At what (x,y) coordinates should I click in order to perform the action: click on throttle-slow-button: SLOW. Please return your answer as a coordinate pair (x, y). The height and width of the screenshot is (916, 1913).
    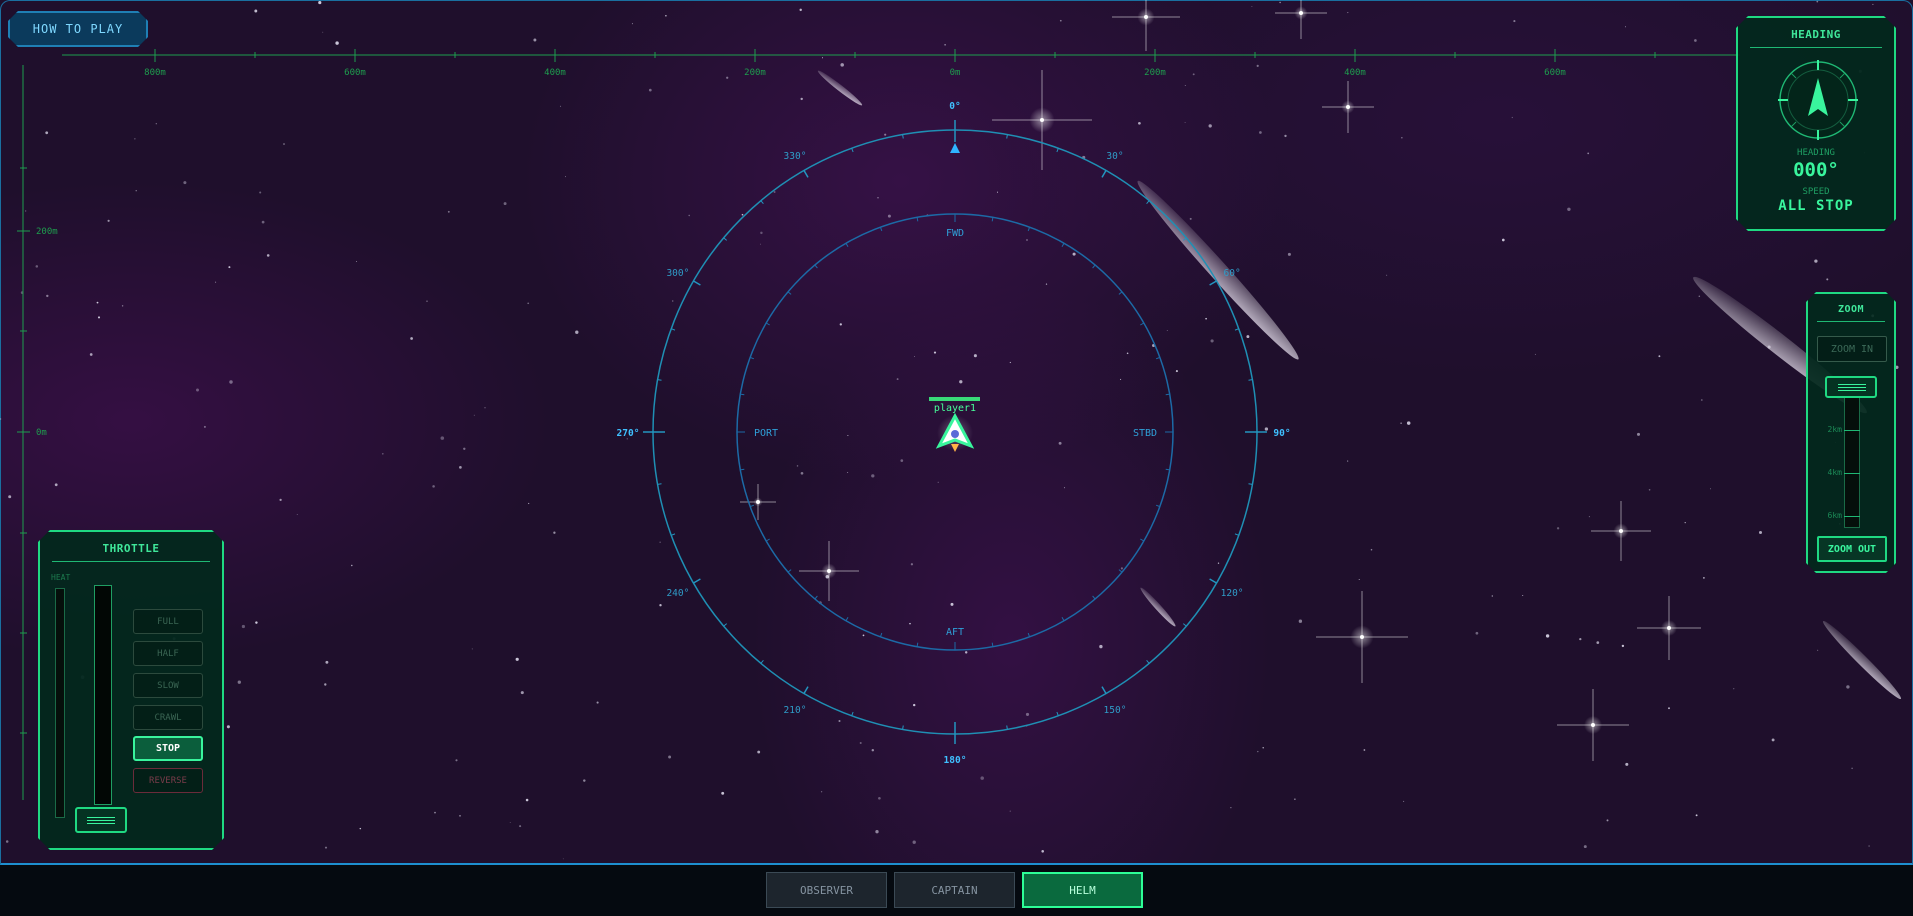
    Looking at the image, I should click on (168, 685).